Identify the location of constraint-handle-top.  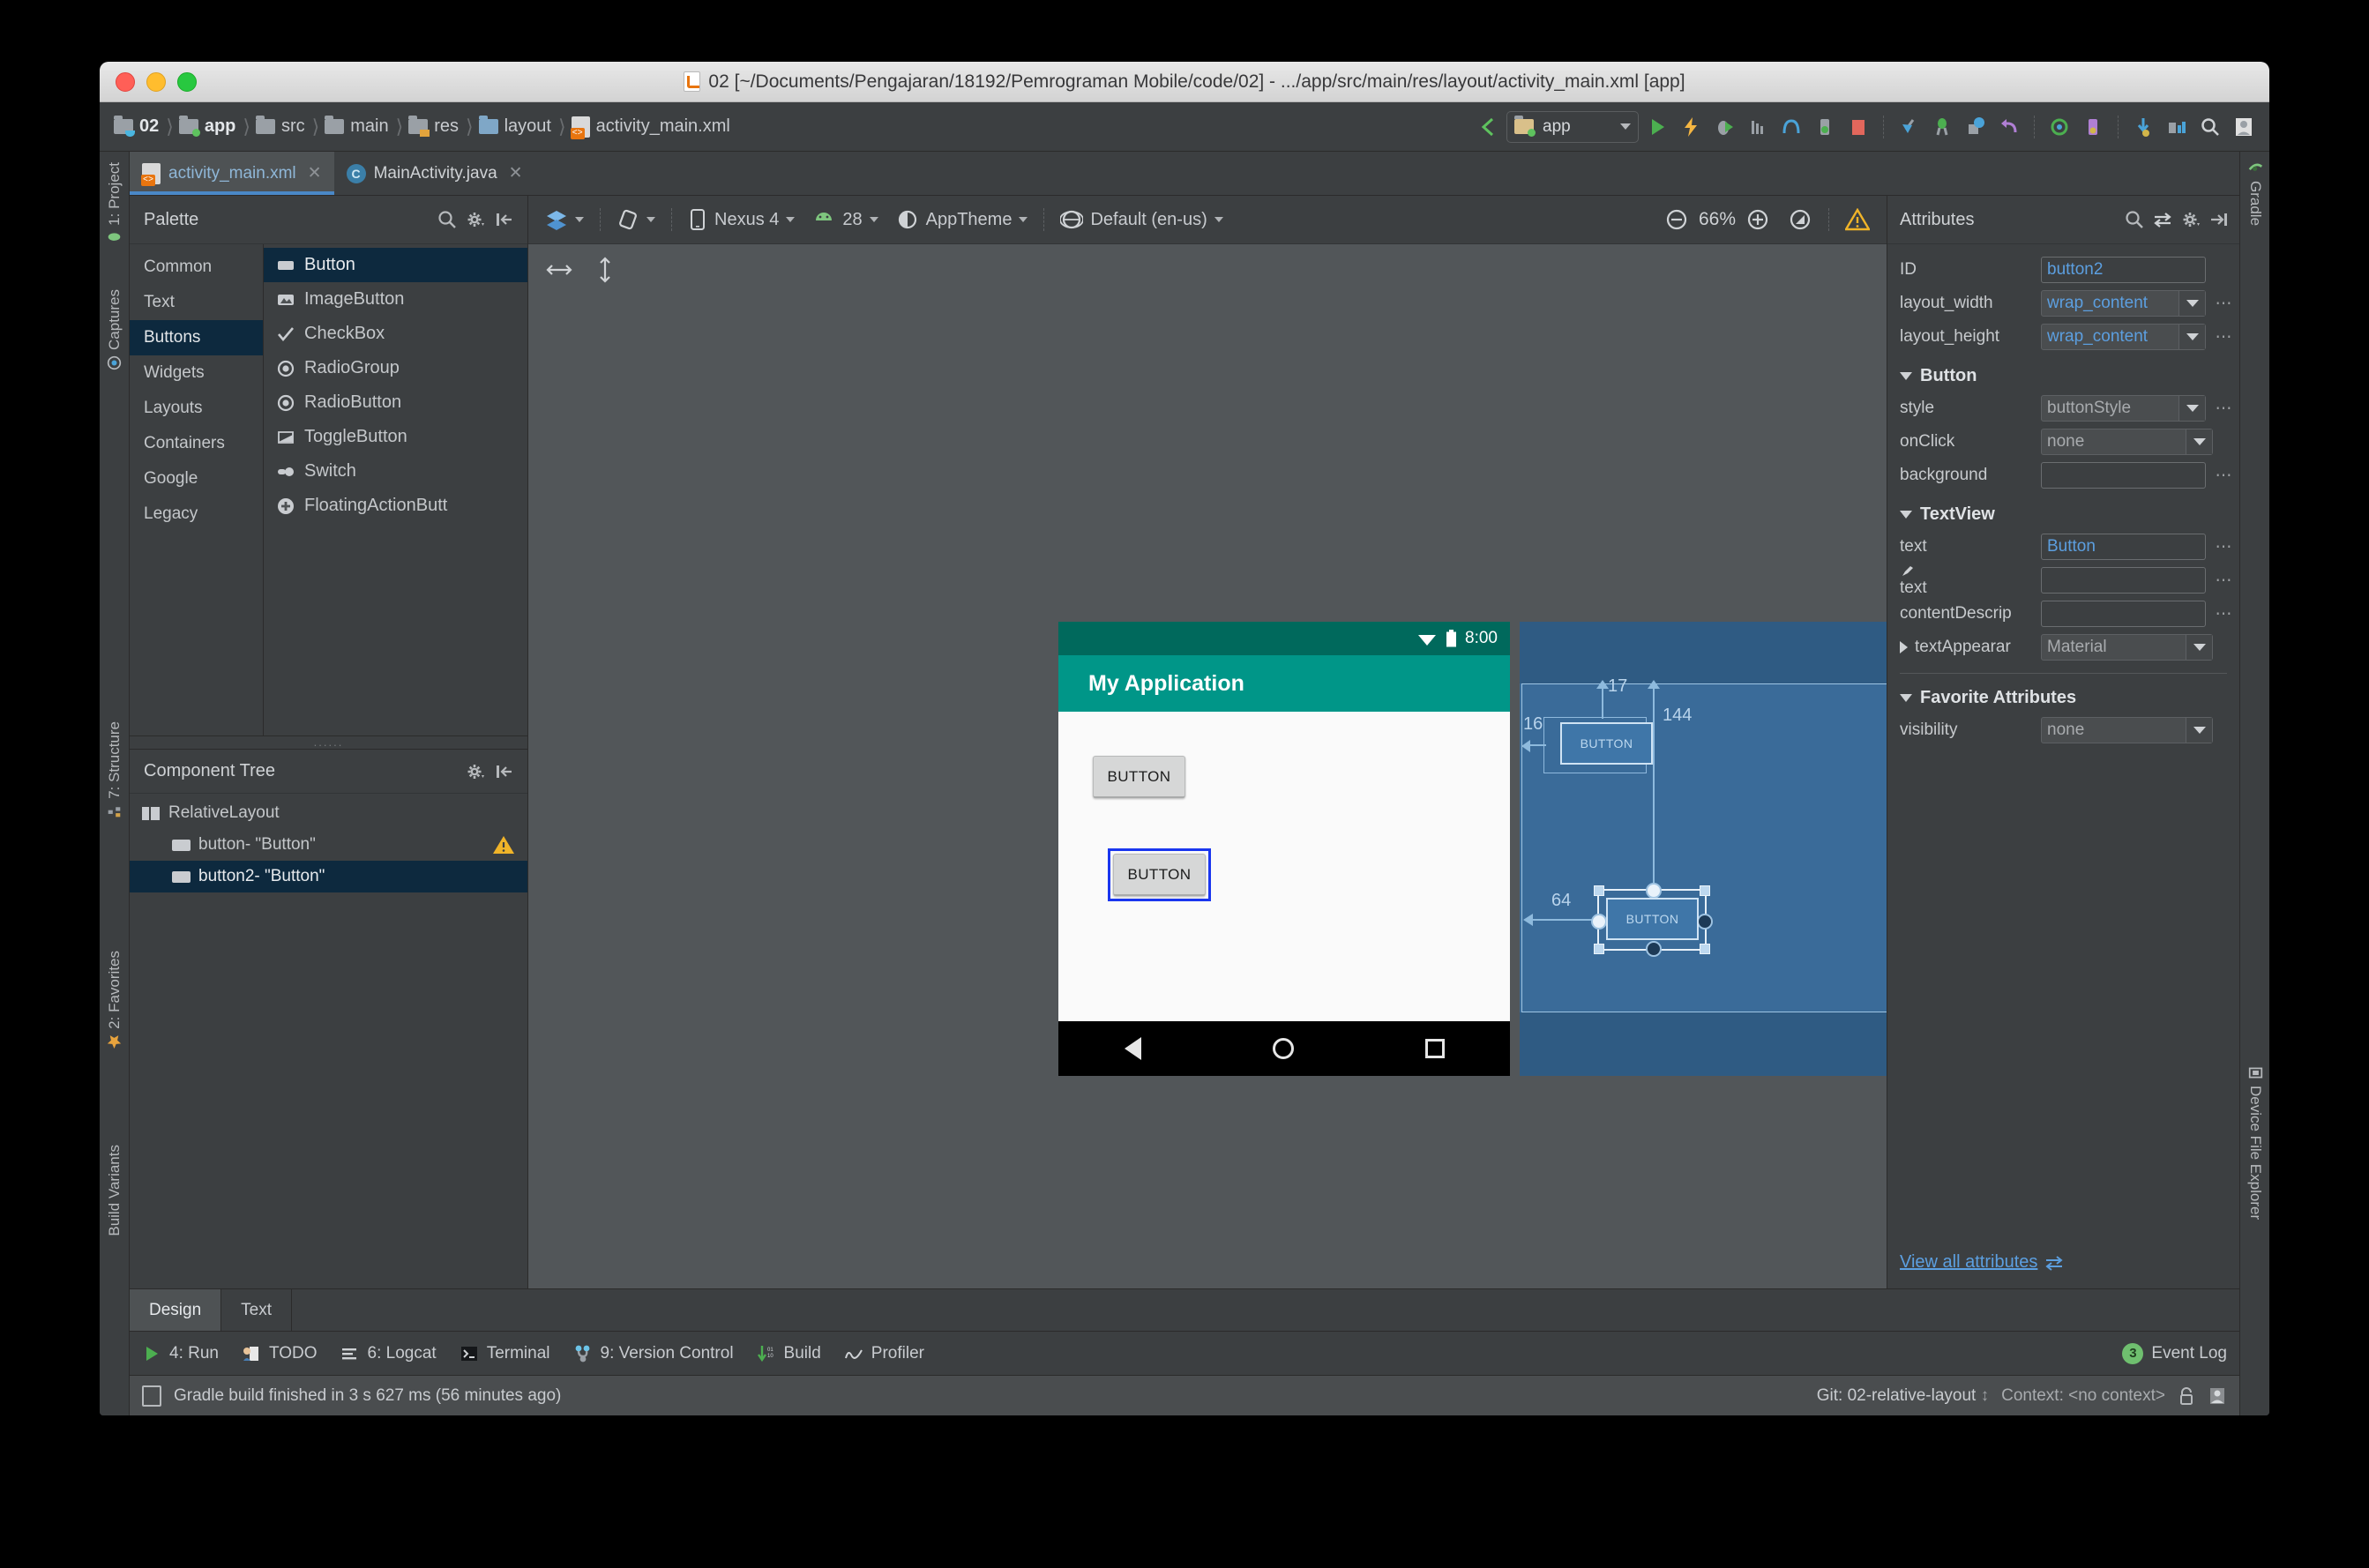
(1654, 891).